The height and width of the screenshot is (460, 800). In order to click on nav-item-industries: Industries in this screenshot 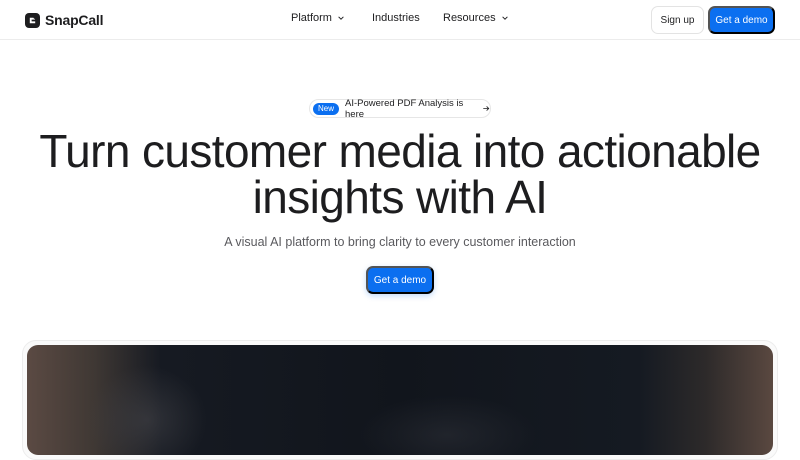, I will do `click(402, 18)`.